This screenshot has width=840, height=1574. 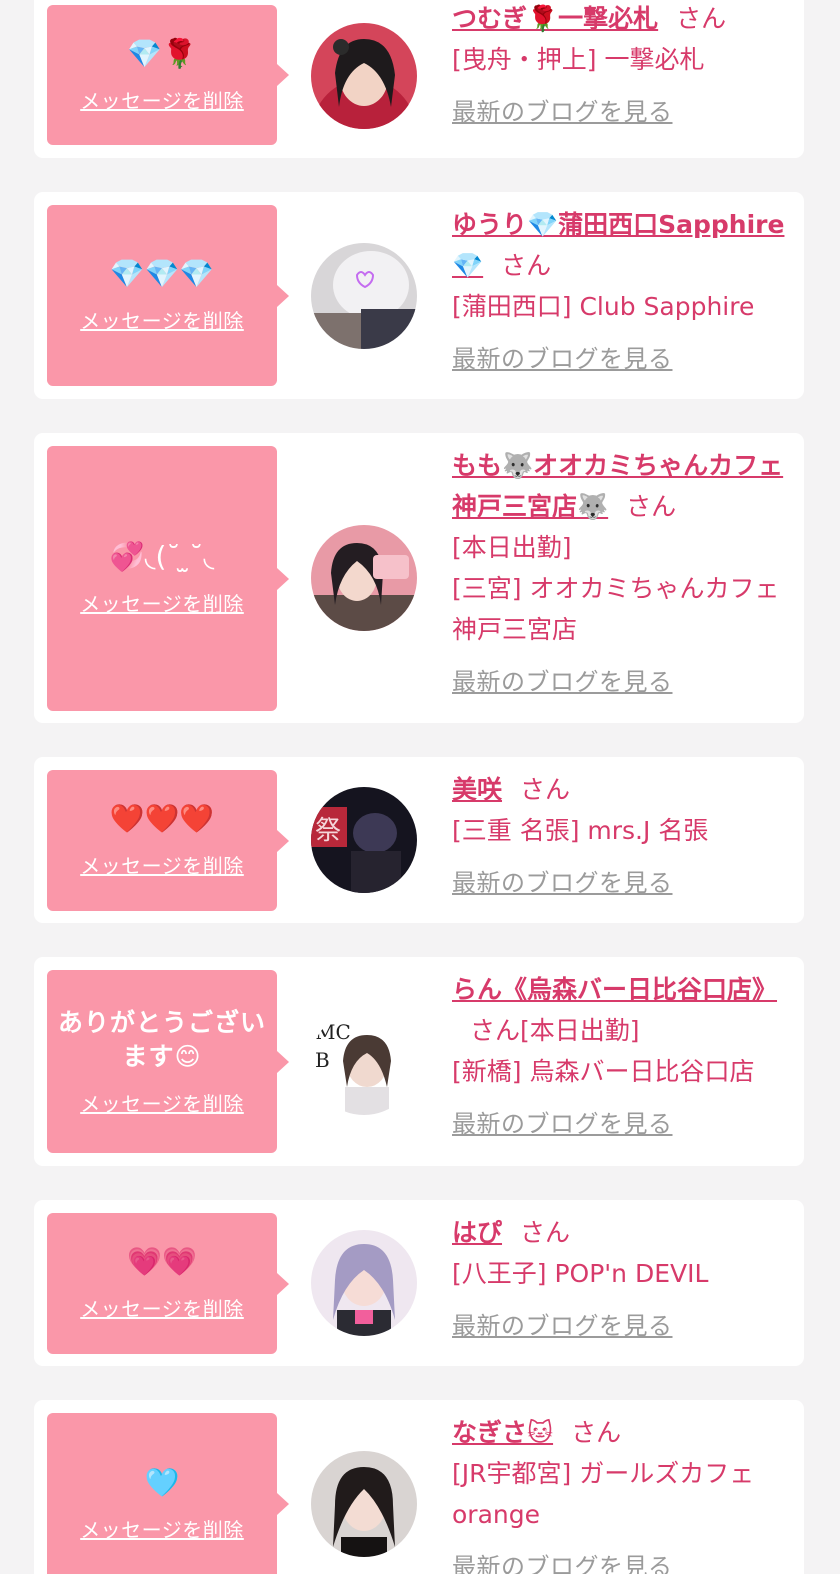 What do you see at coordinates (477, 1232) in the screenshot?
I see `cast-name-link: はぴ` at bounding box center [477, 1232].